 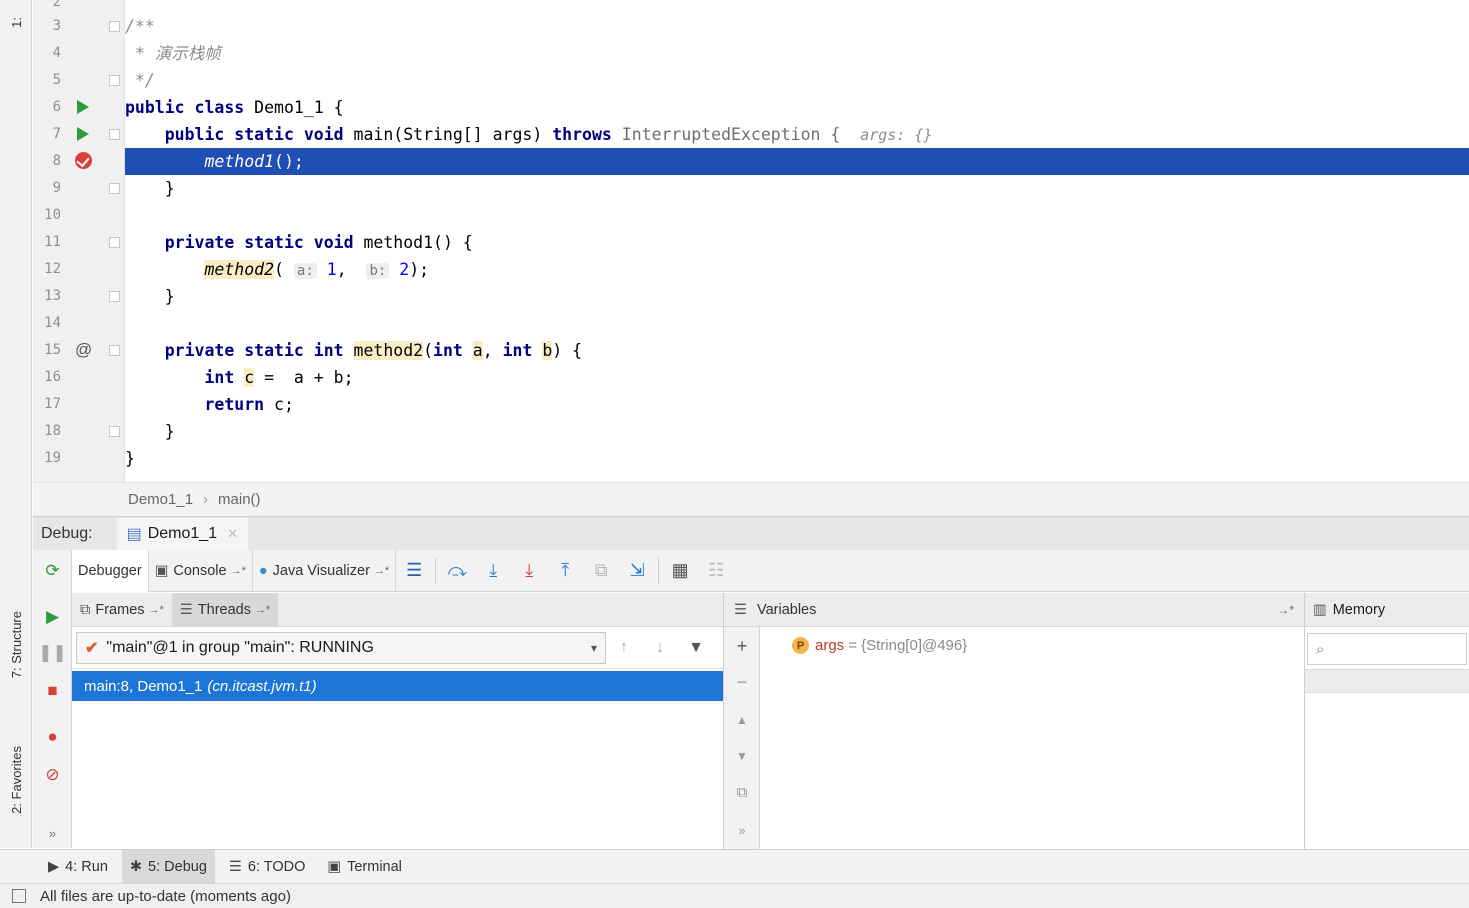 What do you see at coordinates (79, 188) in the screenshot?
I see `gutter-line: 9` at bounding box center [79, 188].